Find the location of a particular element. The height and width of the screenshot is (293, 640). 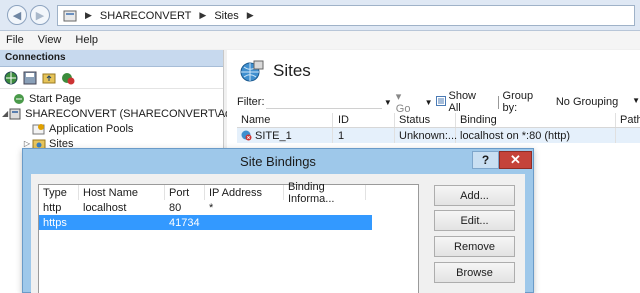

show-all-label: Show All is located at coordinates (462, 102).